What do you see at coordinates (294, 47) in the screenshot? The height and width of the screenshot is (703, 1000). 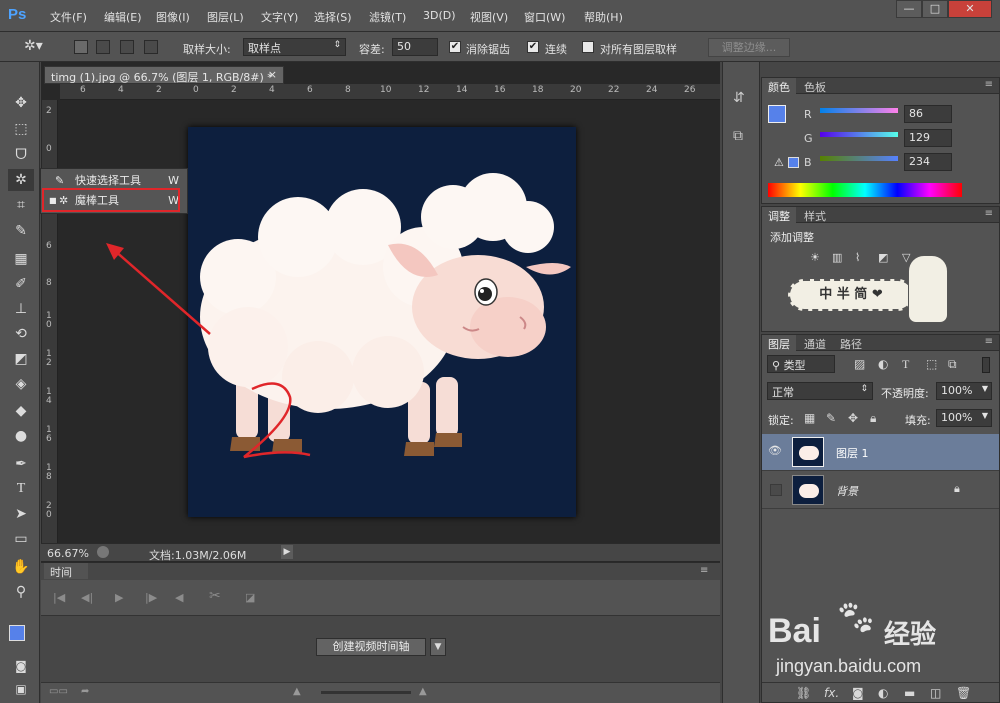 I see `sample-size-select: 取样点 ⇕` at bounding box center [294, 47].